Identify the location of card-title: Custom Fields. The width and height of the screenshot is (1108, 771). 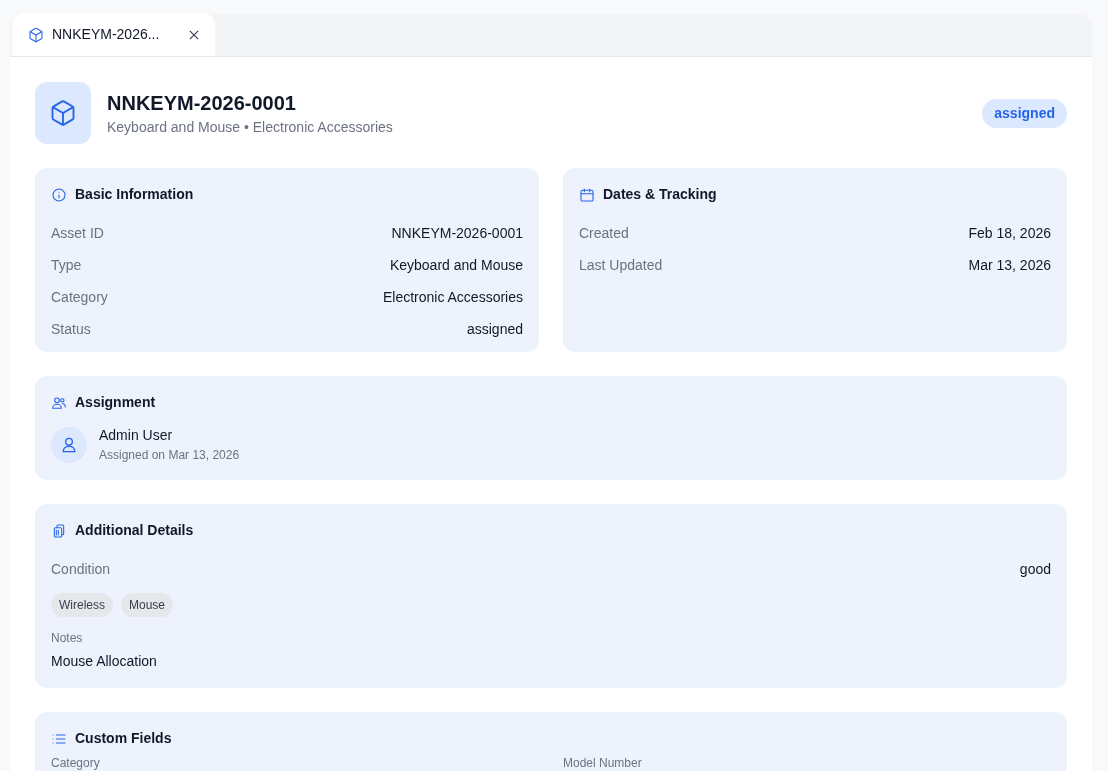
(123, 738).